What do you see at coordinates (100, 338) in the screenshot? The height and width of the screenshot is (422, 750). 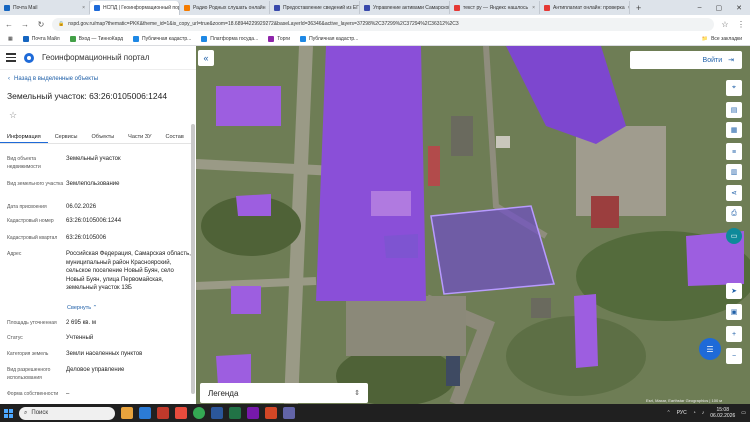 I see `info-field-row: Статус Учтенный` at bounding box center [100, 338].